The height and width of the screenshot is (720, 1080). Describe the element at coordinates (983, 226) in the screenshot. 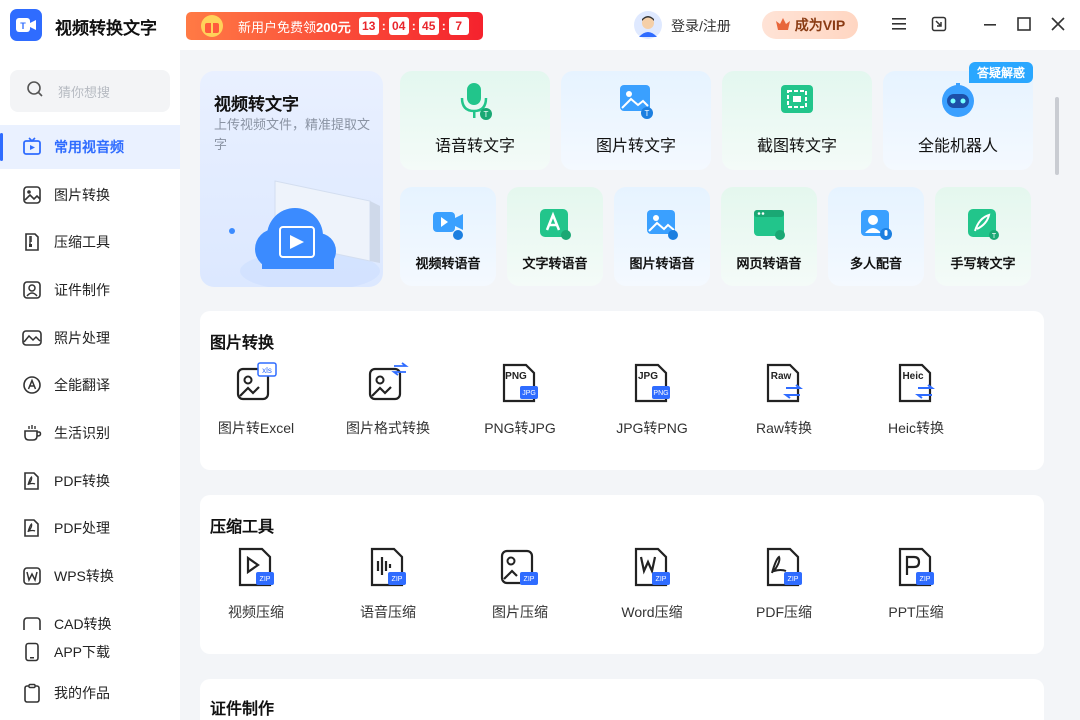

I see `handwriting-icon: T` at that location.